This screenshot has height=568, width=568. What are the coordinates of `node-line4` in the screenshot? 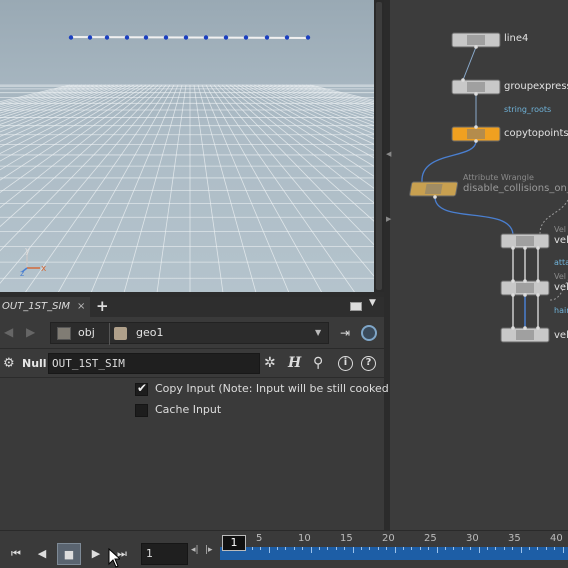 It's located at (476, 40).